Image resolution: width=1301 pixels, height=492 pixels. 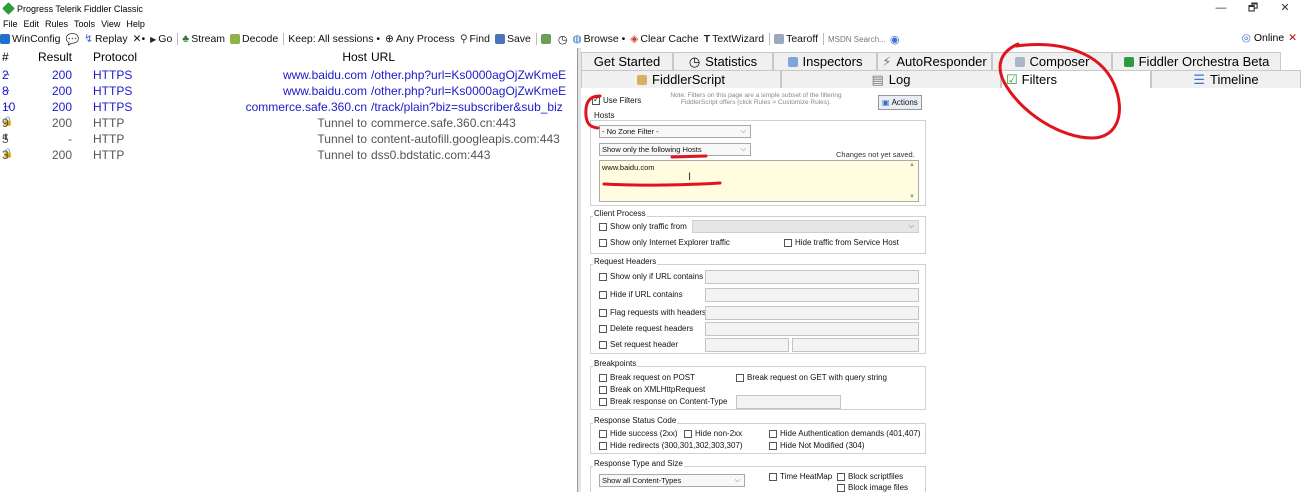 What do you see at coordinates (643, 226) in the screenshot?
I see `show-only-traffic-from-checkbox: Show only traffic from` at bounding box center [643, 226].